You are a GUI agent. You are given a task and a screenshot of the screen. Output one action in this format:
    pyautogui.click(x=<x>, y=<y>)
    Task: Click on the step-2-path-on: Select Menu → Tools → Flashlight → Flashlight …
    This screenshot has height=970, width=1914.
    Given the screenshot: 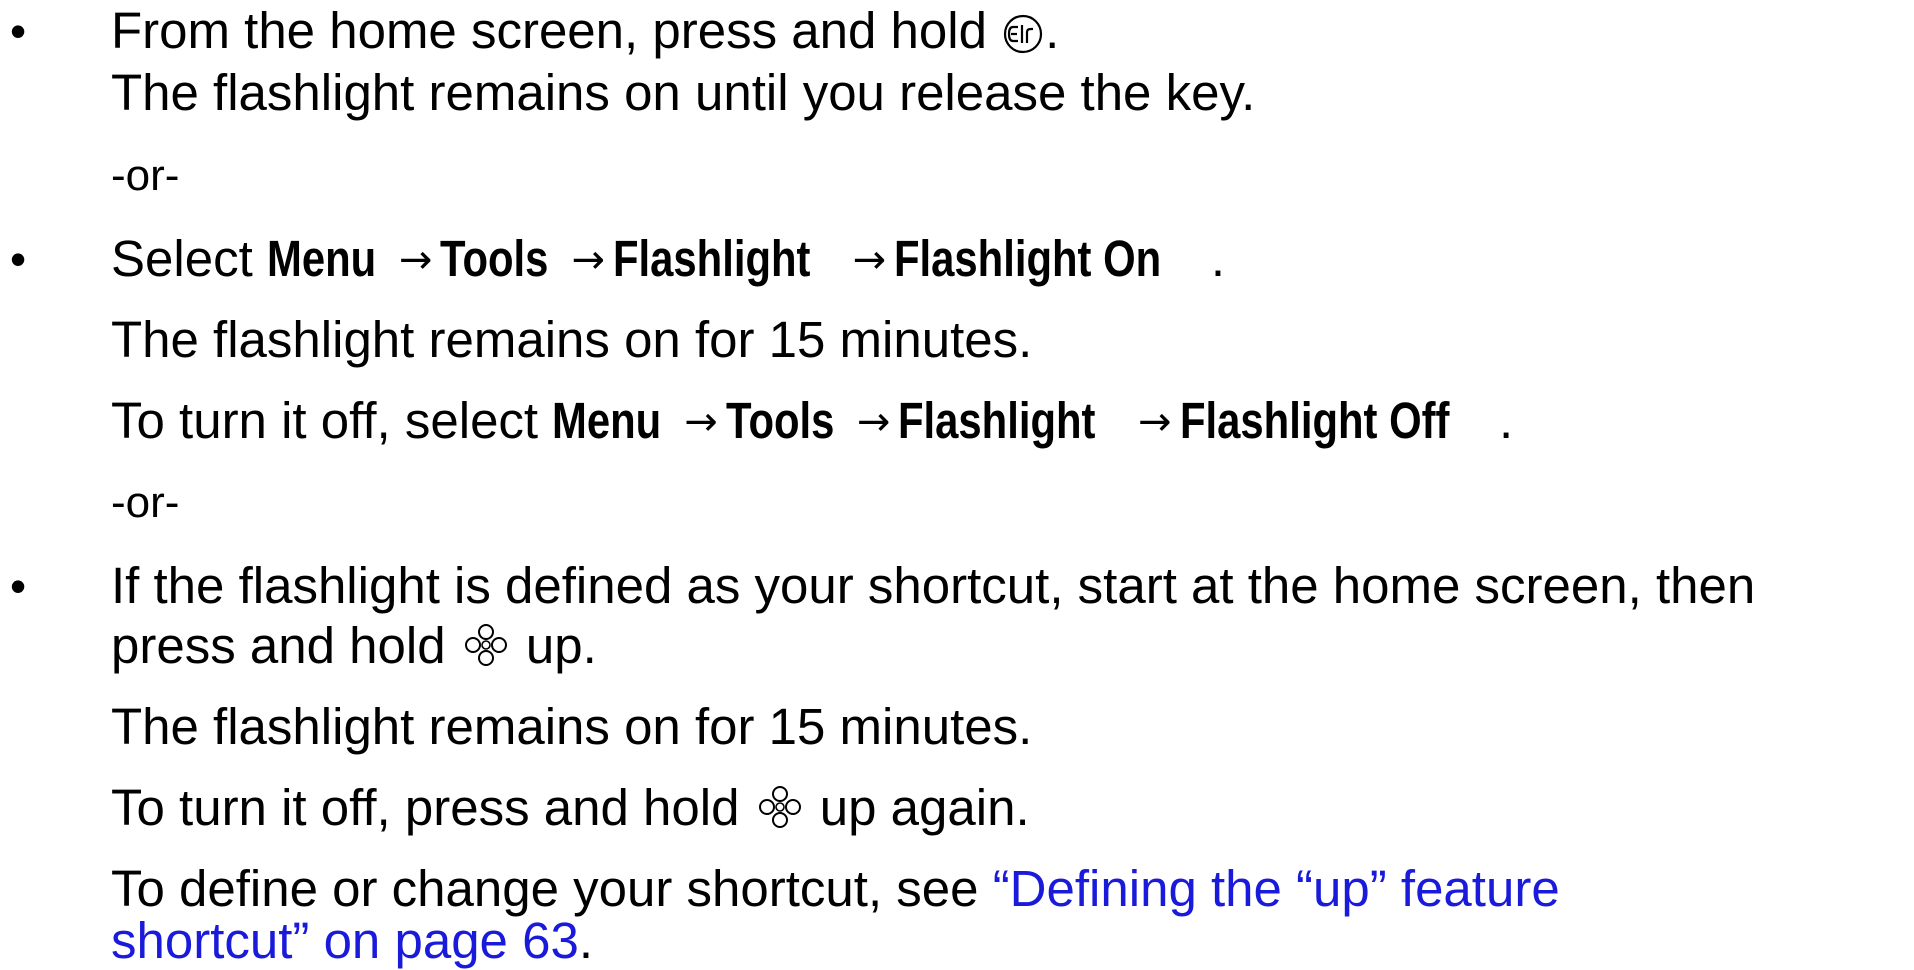 What is the action you would take?
    pyautogui.click(x=668, y=259)
    